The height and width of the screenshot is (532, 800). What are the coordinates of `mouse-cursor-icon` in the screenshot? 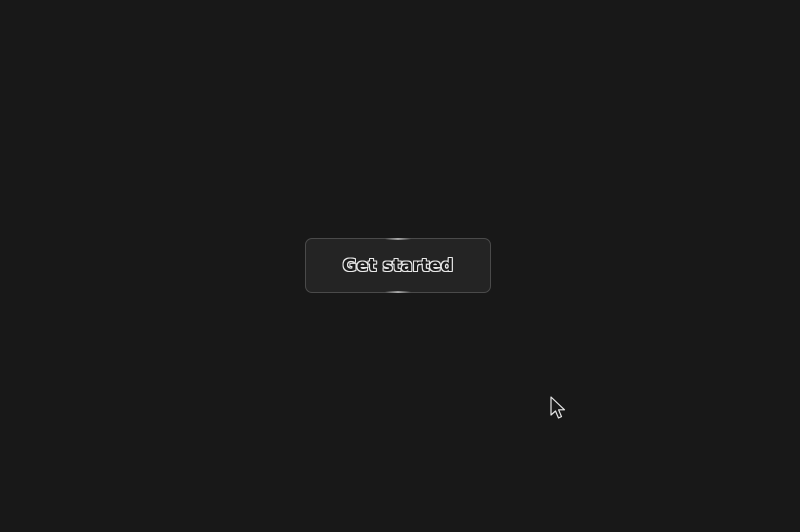 It's located at (558, 407).